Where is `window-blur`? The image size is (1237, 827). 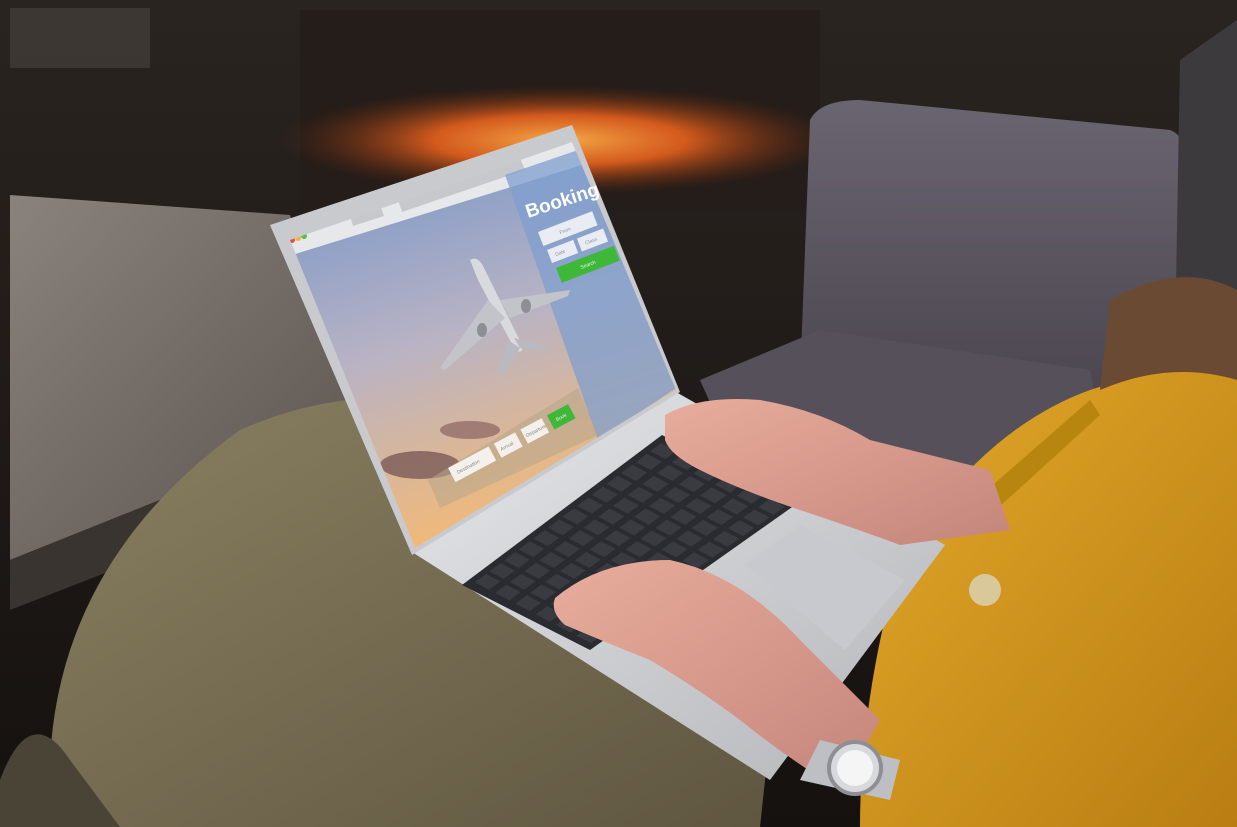 window-blur is located at coordinates (80, 38).